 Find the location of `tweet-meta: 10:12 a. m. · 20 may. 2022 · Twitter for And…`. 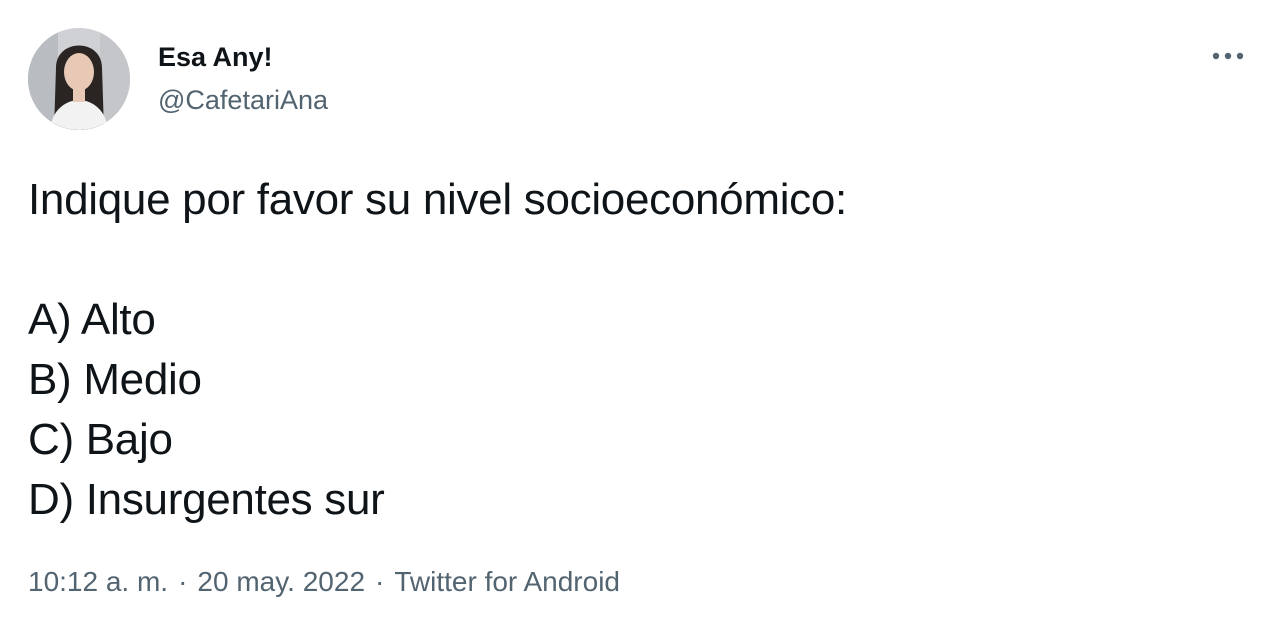

tweet-meta: 10:12 a. m. · 20 may. 2022 · Twitter for And… is located at coordinates (324, 582).